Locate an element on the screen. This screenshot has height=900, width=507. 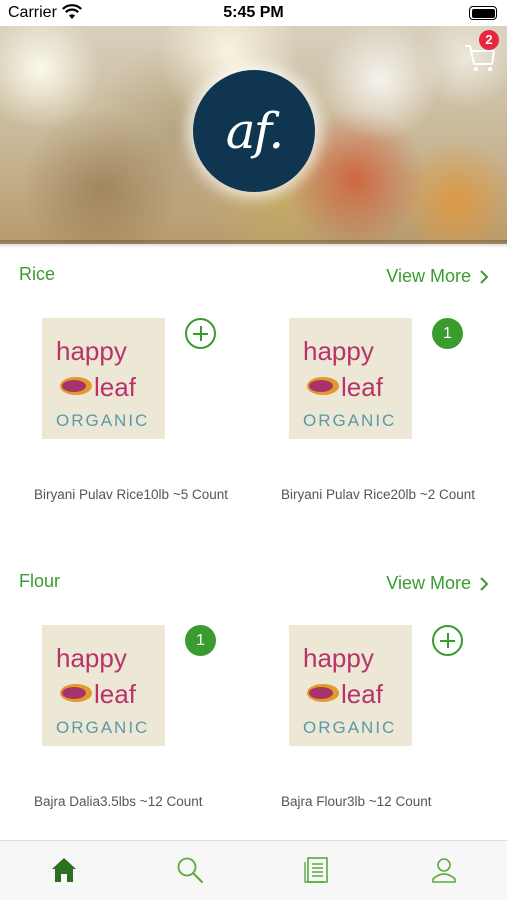
clock: 5:45 PM is located at coordinates (253, 12).